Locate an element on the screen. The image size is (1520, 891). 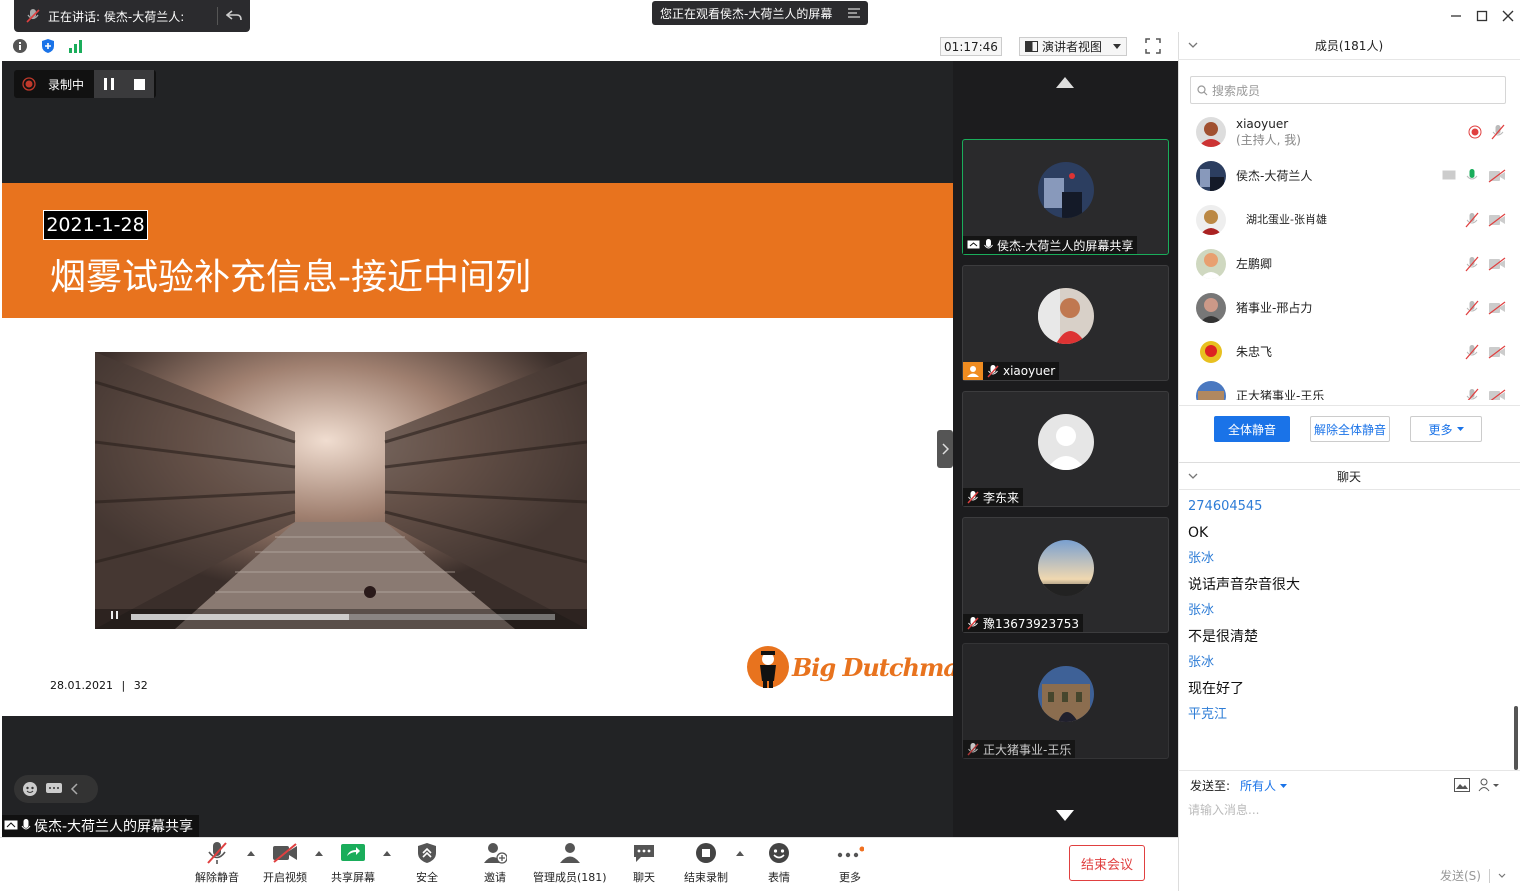
member-item: 侯杰-大荷兰人 is located at coordinates (1354, 176).